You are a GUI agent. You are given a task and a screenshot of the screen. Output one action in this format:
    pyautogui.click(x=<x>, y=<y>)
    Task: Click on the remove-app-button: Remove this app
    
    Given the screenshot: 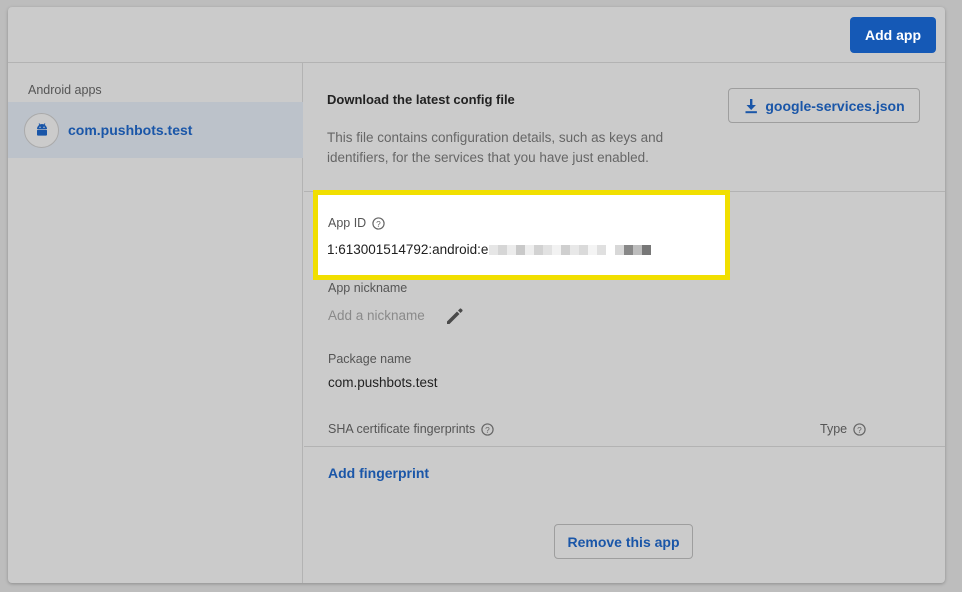 What is the action you would take?
    pyautogui.click(x=623, y=541)
    